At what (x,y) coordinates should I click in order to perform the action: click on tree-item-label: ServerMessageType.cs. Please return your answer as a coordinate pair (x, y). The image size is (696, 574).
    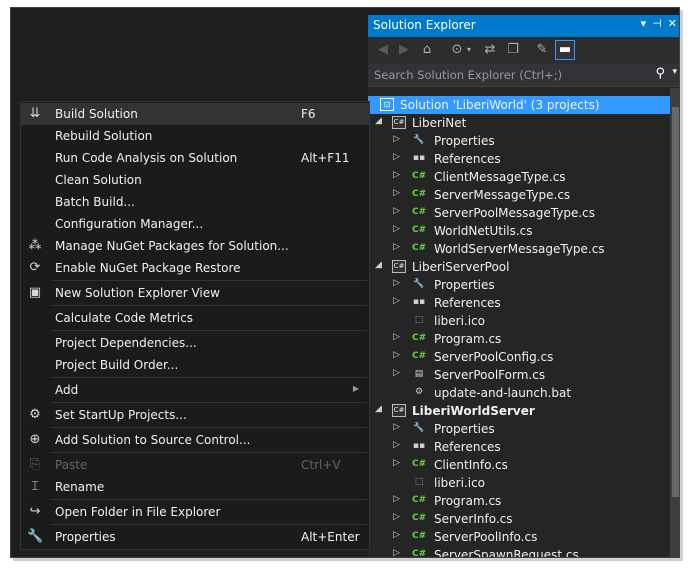
    Looking at the image, I should click on (502, 195).